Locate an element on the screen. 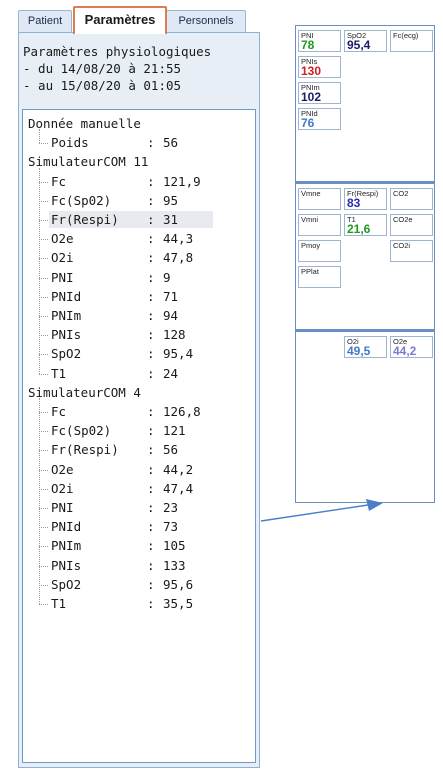 The image size is (443, 771). tab-parametres: Paramètres is located at coordinates (120, 20).